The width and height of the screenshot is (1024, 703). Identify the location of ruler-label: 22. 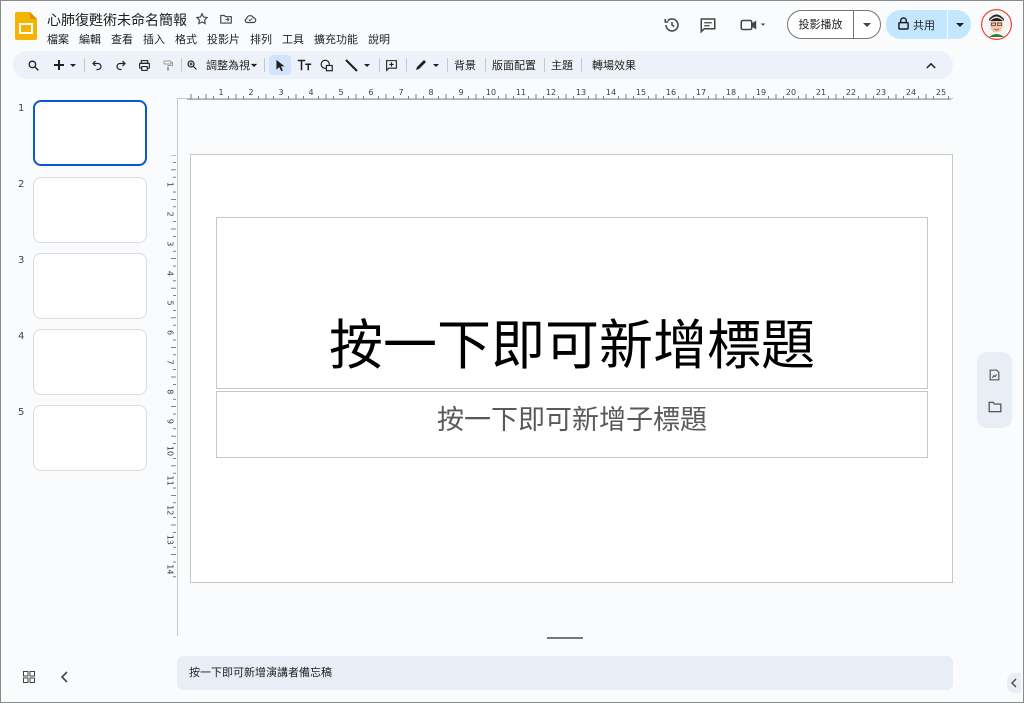
(851, 92).